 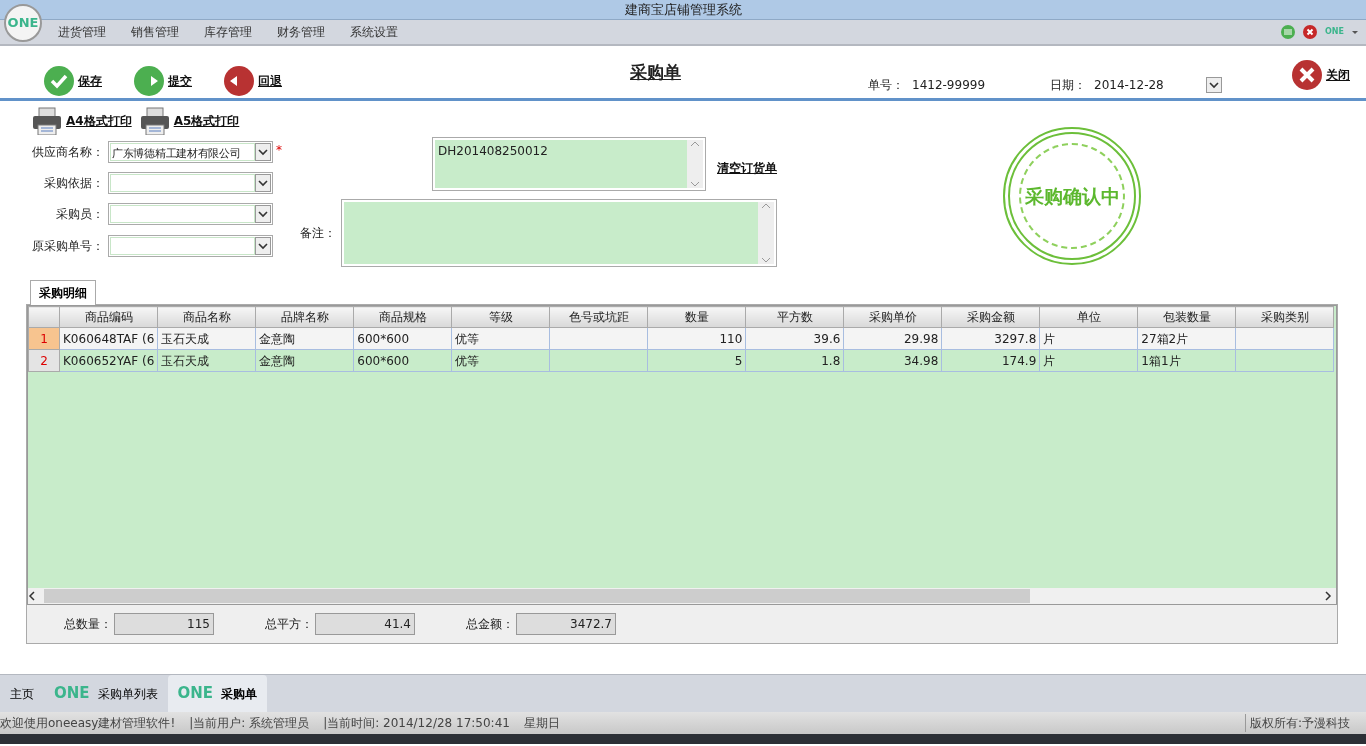 What do you see at coordinates (189, 121) in the screenshot?
I see `print-button: A5格式打印` at bounding box center [189, 121].